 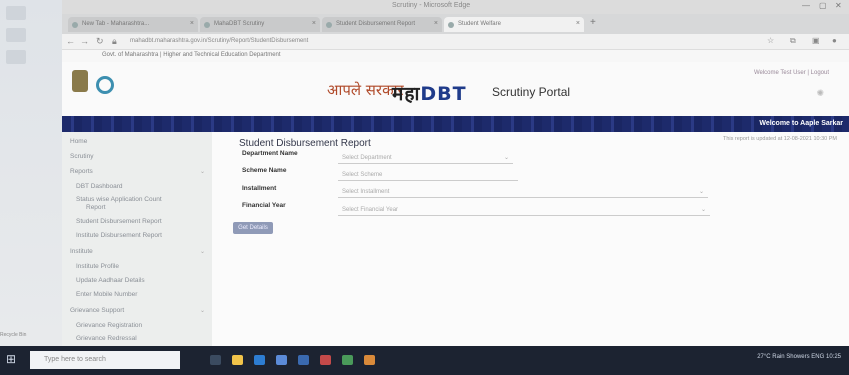 I want to click on maha-text: महा, so click(x=406, y=94).